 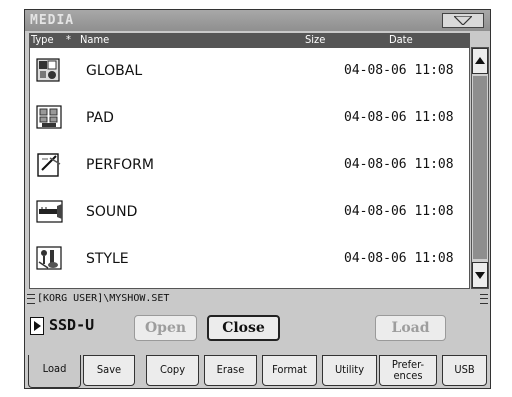 I want to click on file-name: STYLE, so click(x=107, y=259).